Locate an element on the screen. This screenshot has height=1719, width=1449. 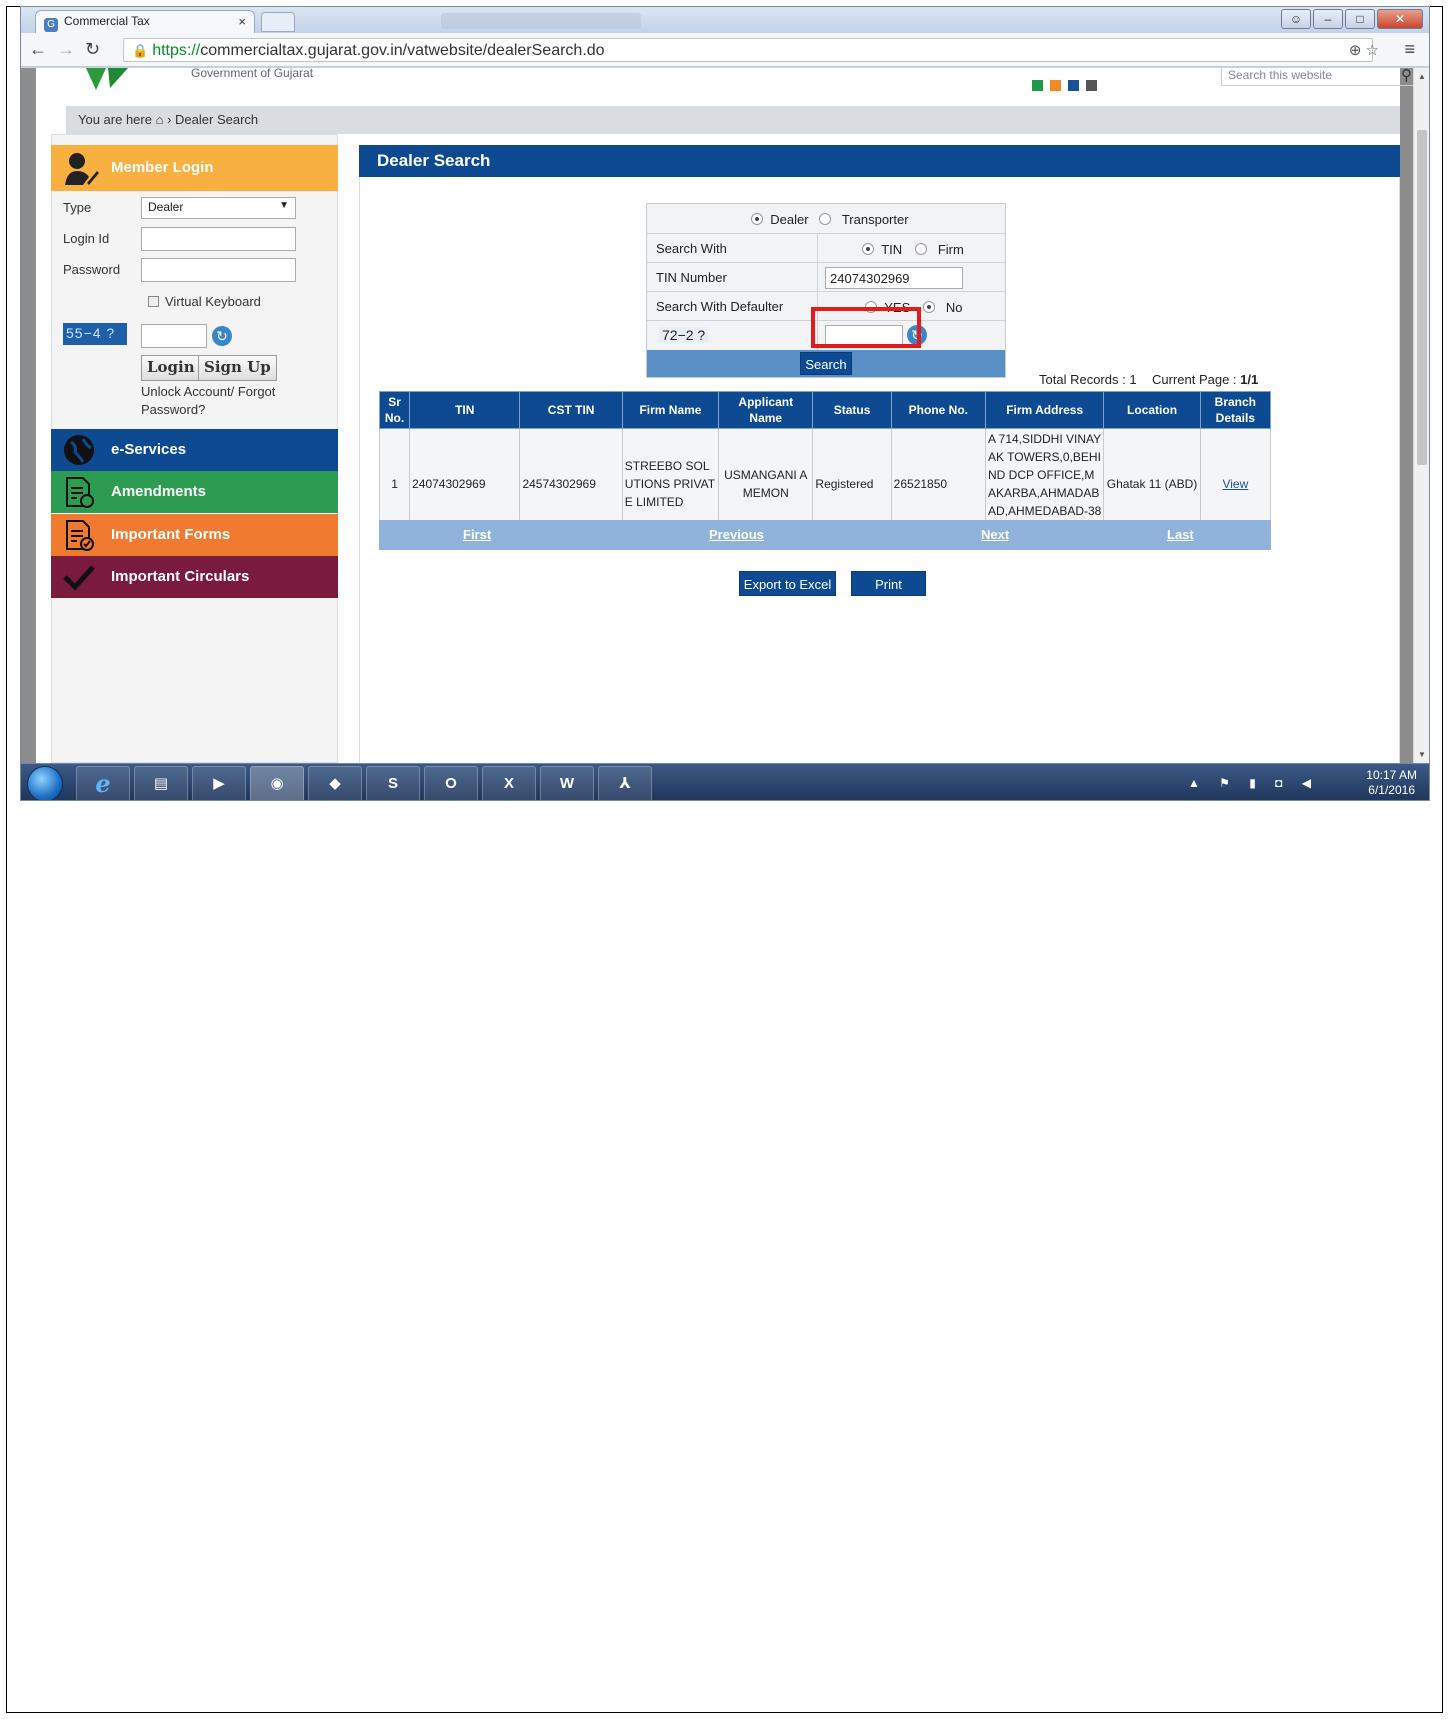
form-check-icon is located at coordinates (80, 535).